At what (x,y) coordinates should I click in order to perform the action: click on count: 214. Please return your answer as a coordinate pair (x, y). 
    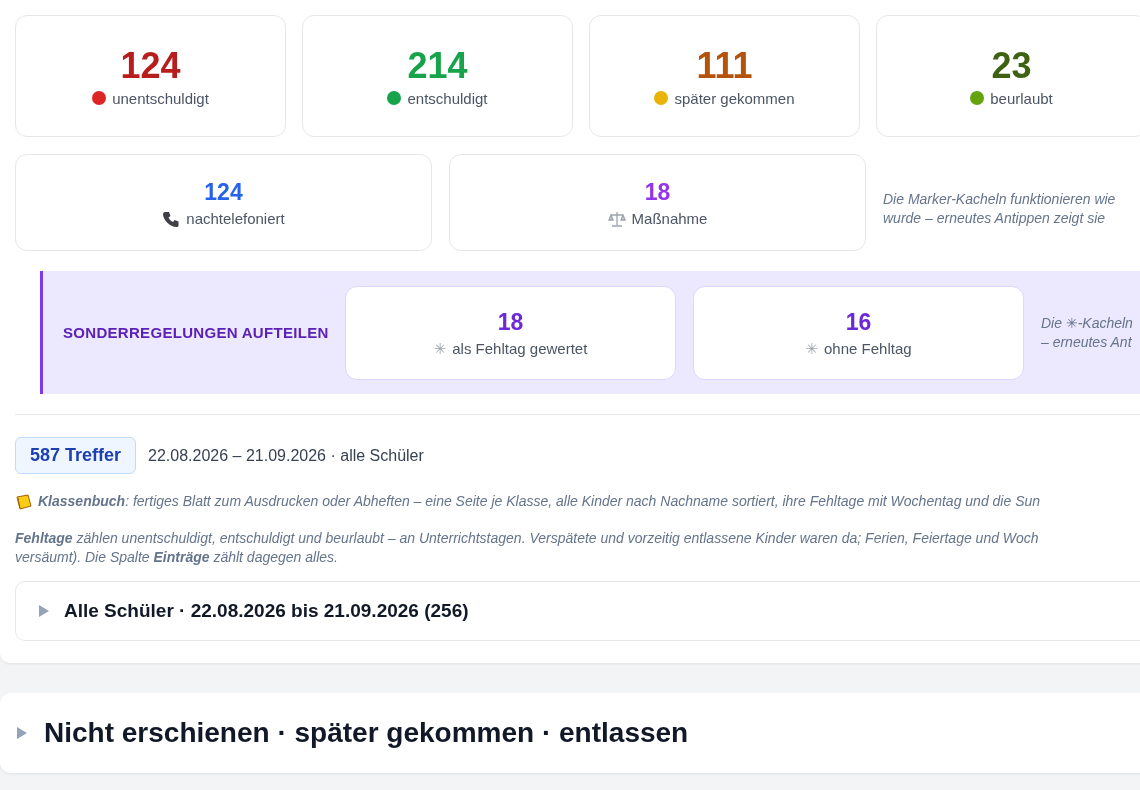
    Looking at the image, I should click on (437, 65).